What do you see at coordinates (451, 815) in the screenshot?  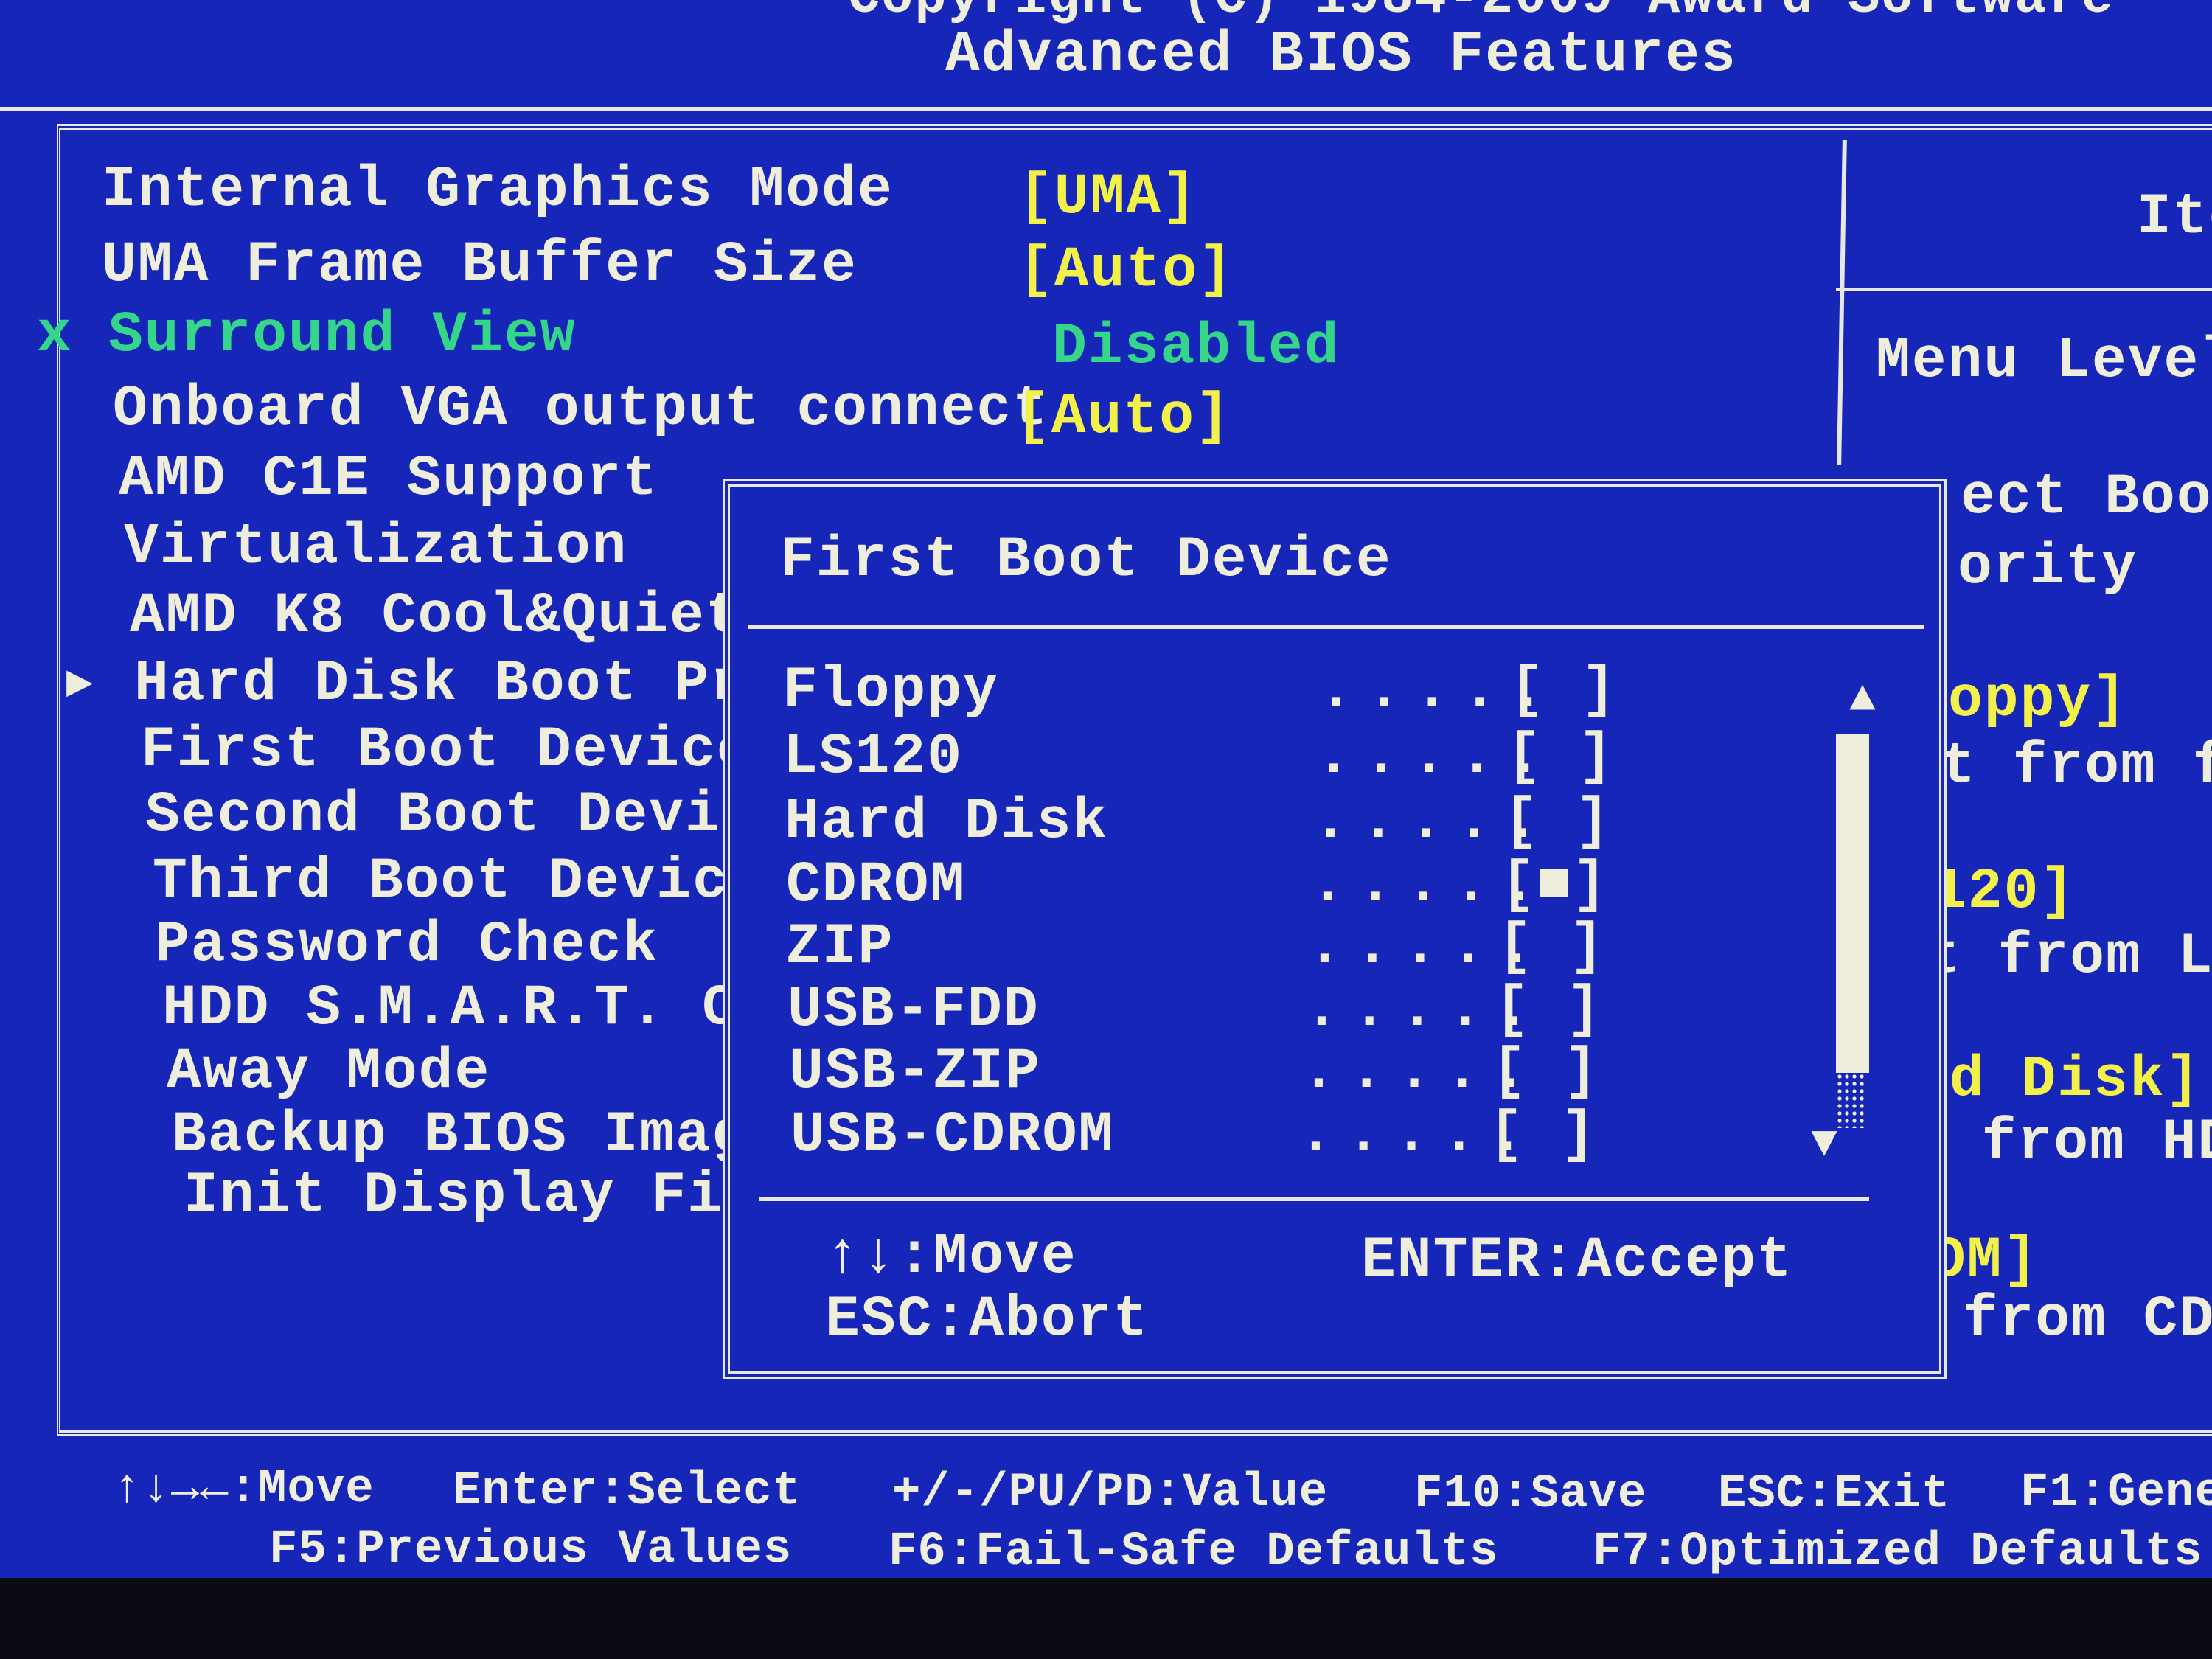 I see `setting-second-boot-device: Second Boot Devic` at bounding box center [451, 815].